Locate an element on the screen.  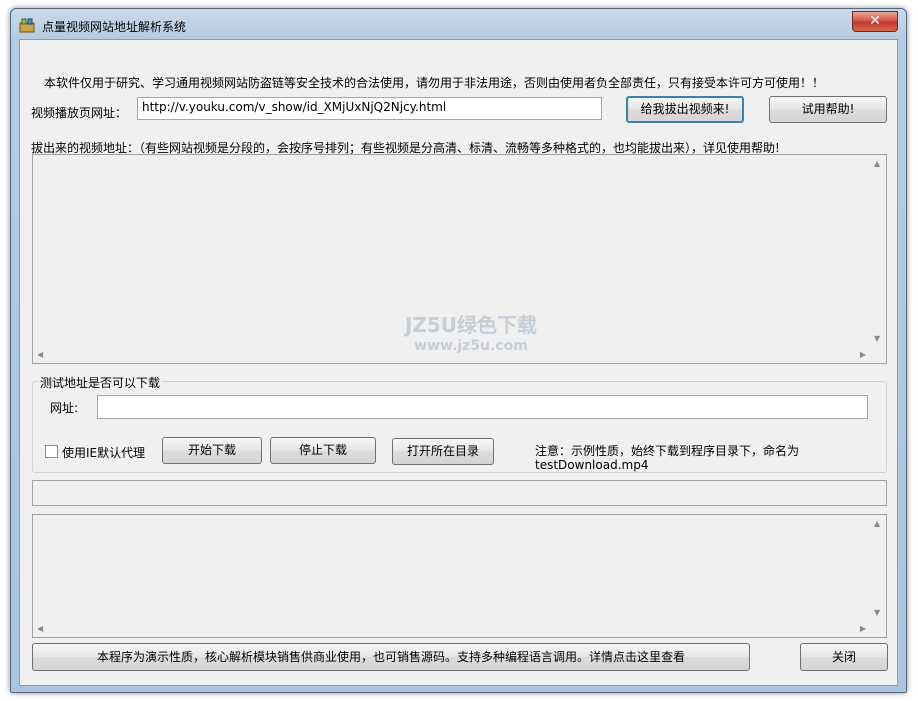
video-url-label: 视频播放页网址： is located at coordinates (79, 113).